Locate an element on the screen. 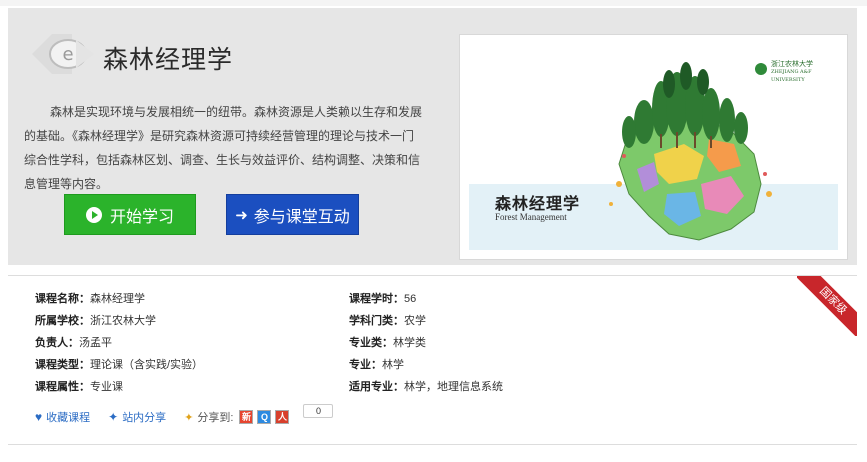 The width and height of the screenshot is (867, 462). detail-school: 所属学校：浙江农林大学 is located at coordinates (95, 321).